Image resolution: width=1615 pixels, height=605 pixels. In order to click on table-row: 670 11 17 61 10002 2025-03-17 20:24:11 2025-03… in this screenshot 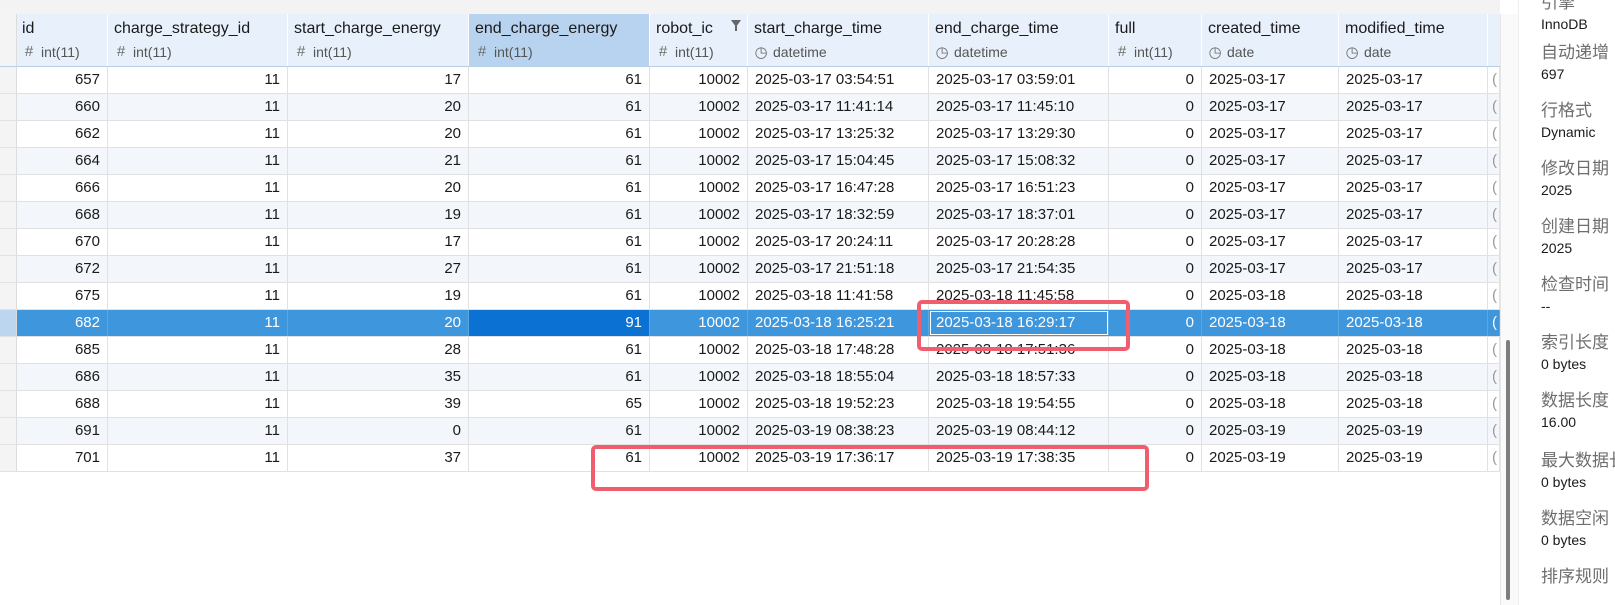, I will do `click(750, 242)`.